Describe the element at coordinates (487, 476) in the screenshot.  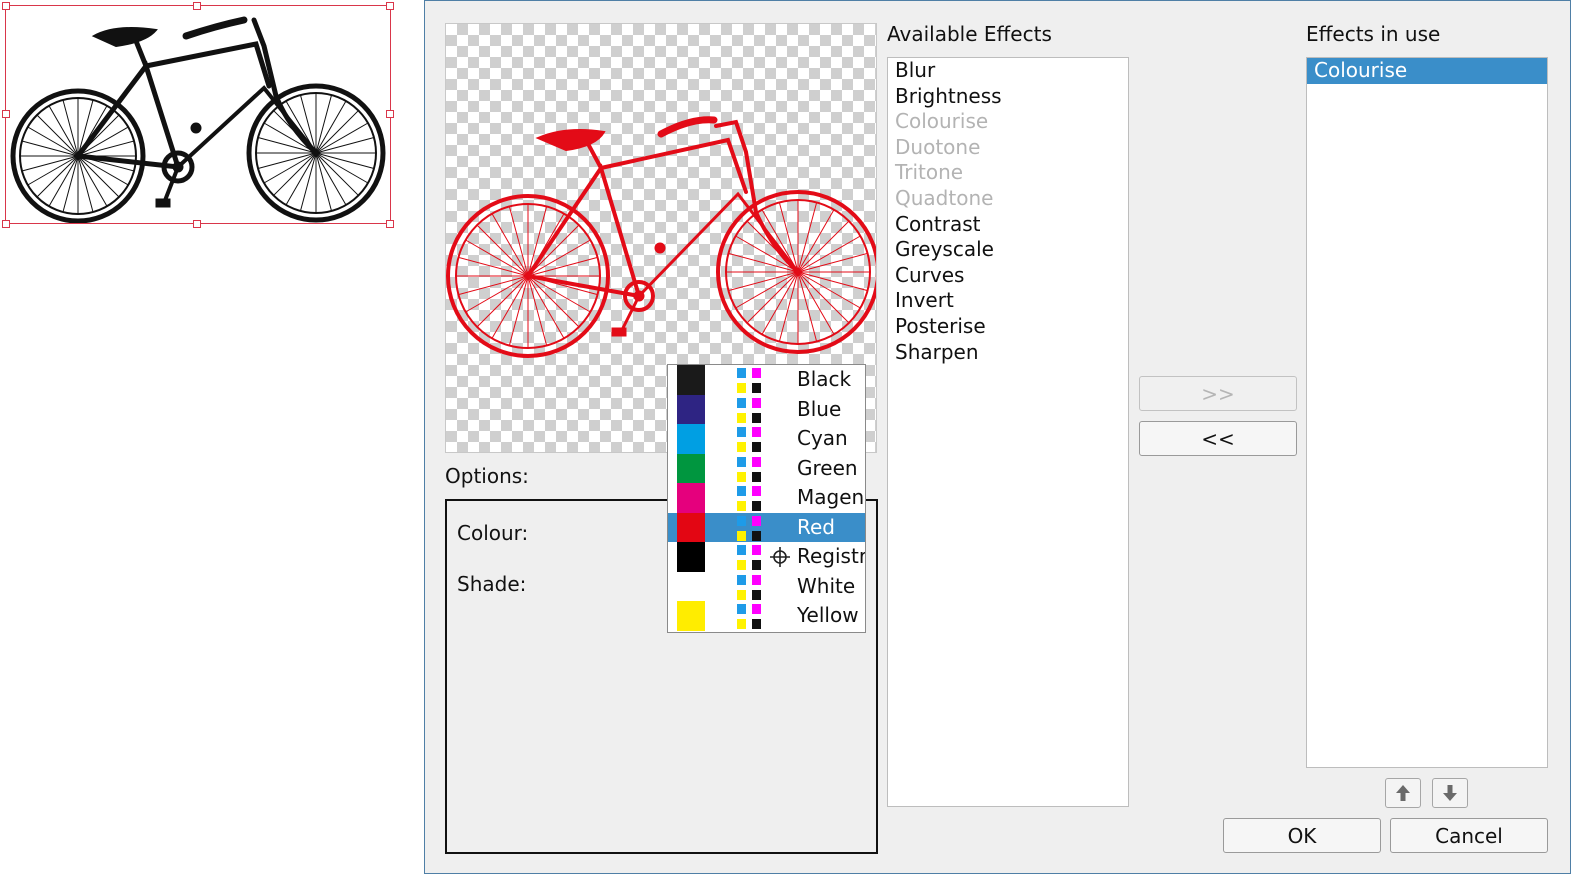
I see `options-label: Options:` at that location.